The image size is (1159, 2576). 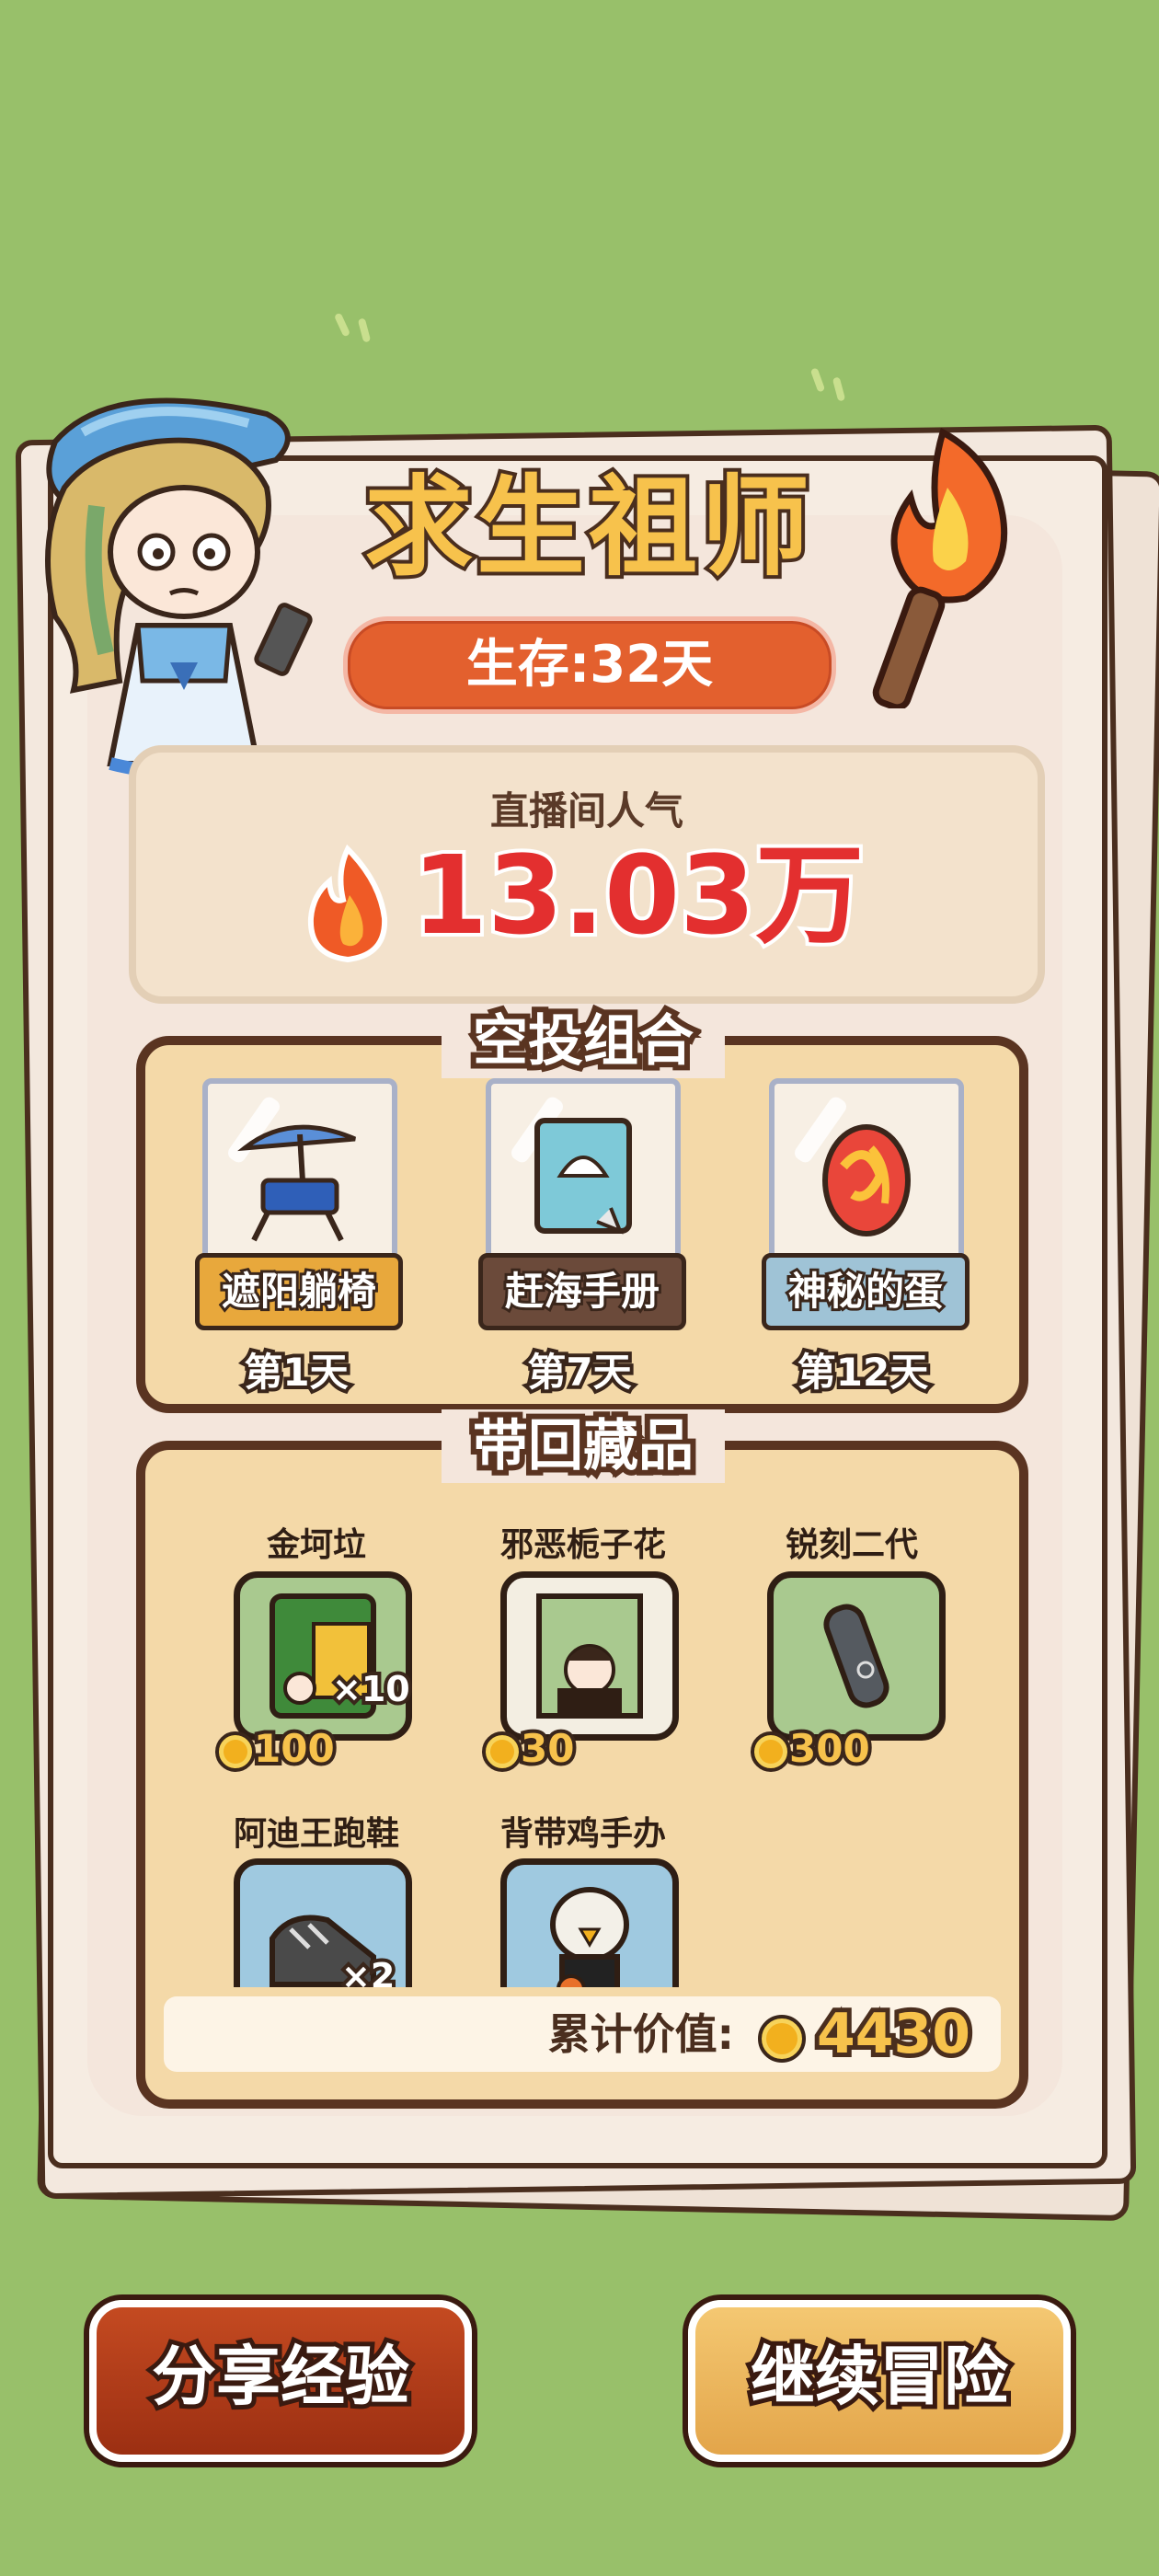 What do you see at coordinates (863, 1372) in the screenshot?
I see `airdrop-day: 第12天` at bounding box center [863, 1372].